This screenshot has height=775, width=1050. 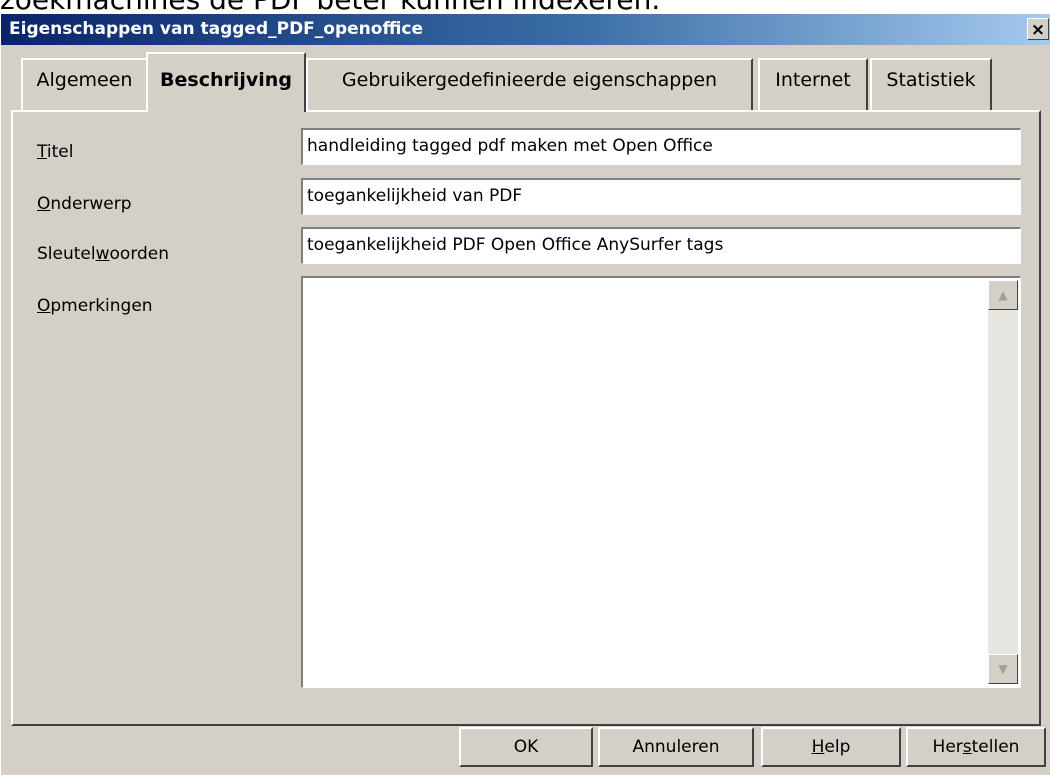 I want to click on close-button: ×, so click(x=1038, y=29).